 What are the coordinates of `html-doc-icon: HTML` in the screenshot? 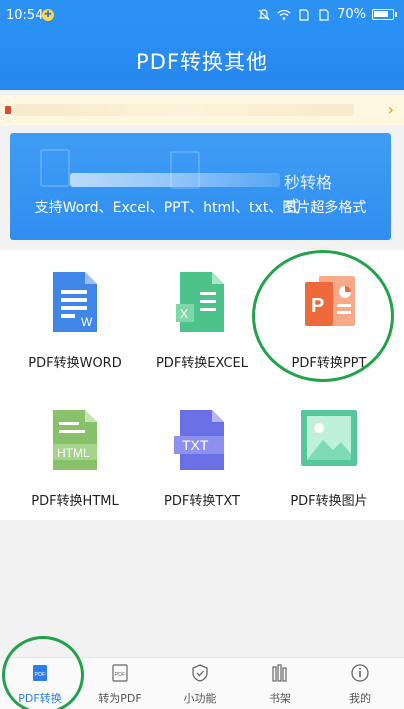 It's located at (75, 440).